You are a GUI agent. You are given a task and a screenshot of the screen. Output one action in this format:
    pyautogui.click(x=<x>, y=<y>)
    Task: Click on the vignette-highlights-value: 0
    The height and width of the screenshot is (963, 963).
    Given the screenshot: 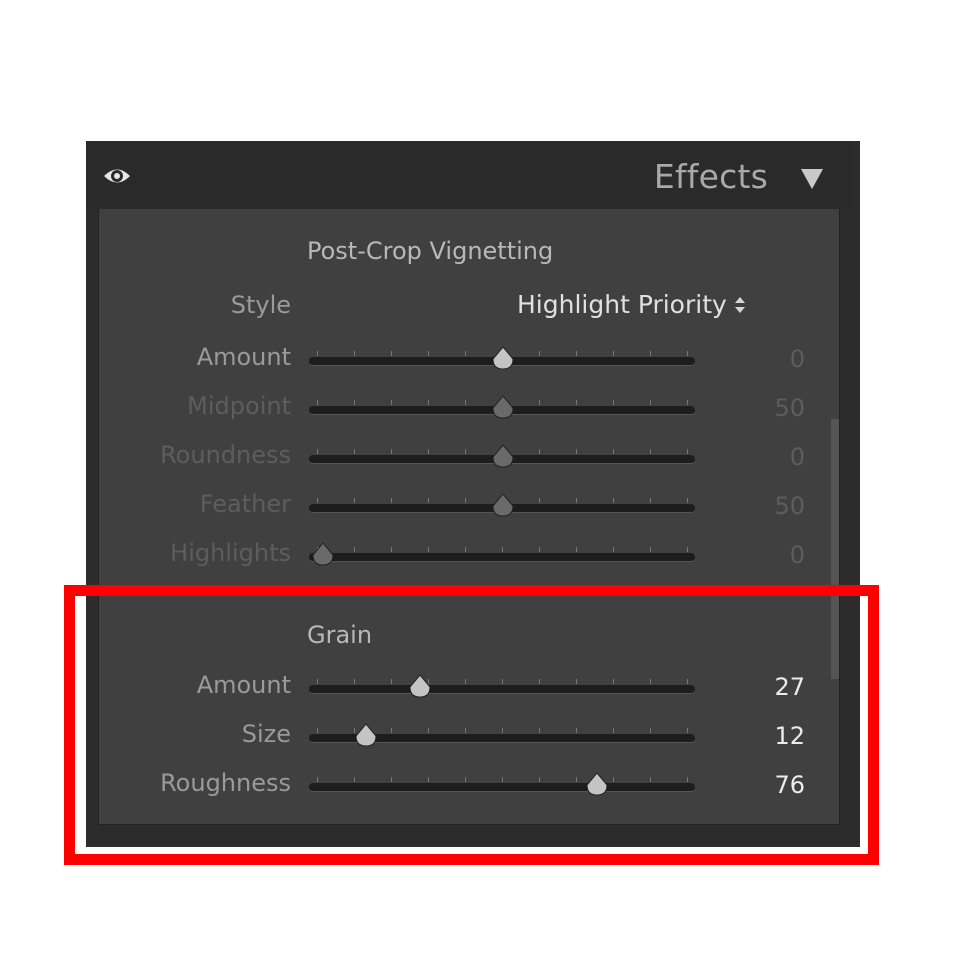 What is the action you would take?
    pyautogui.click(x=797, y=555)
    